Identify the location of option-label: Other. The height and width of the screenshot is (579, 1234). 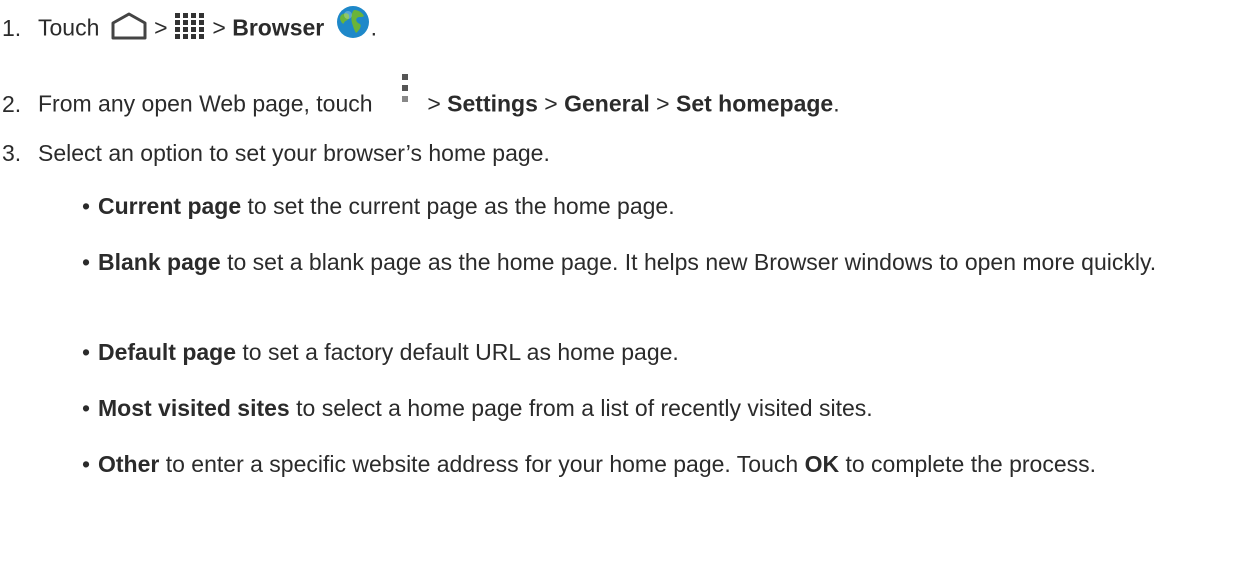
(129, 464).